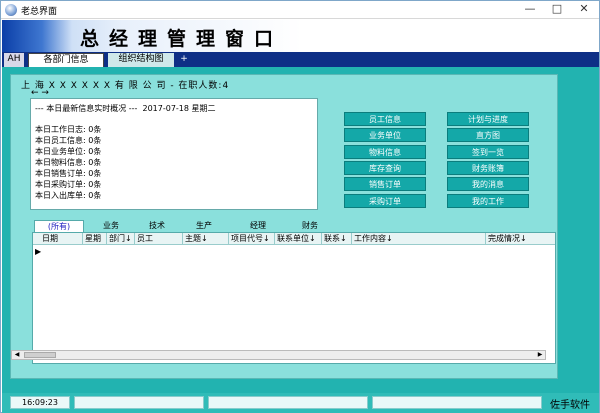 The width and height of the screenshot is (600, 413). What do you see at coordinates (14, 60) in the screenshot?
I see `tab-ah: AH` at bounding box center [14, 60].